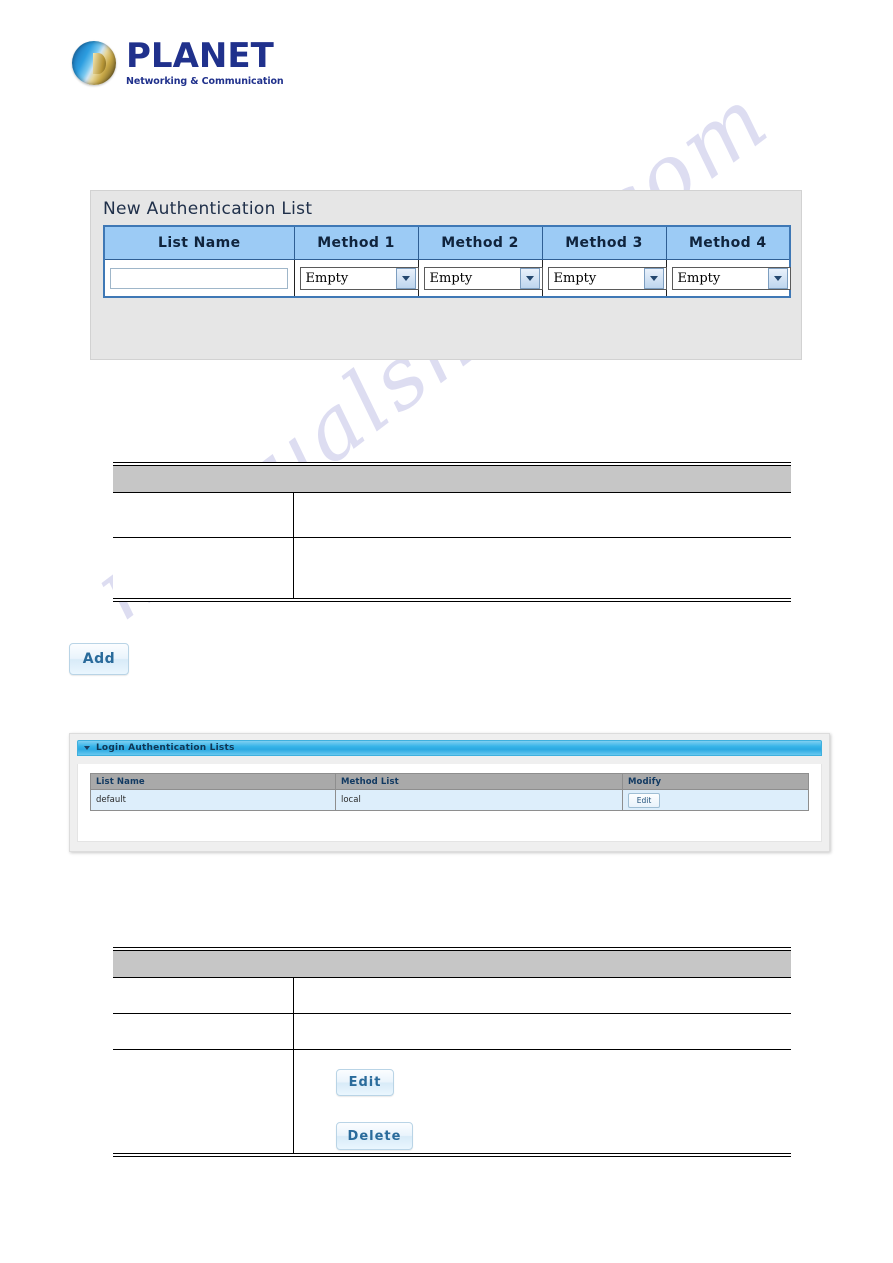 The width and height of the screenshot is (893, 1263). I want to click on lower-parameter-table, so click(452, 1052).